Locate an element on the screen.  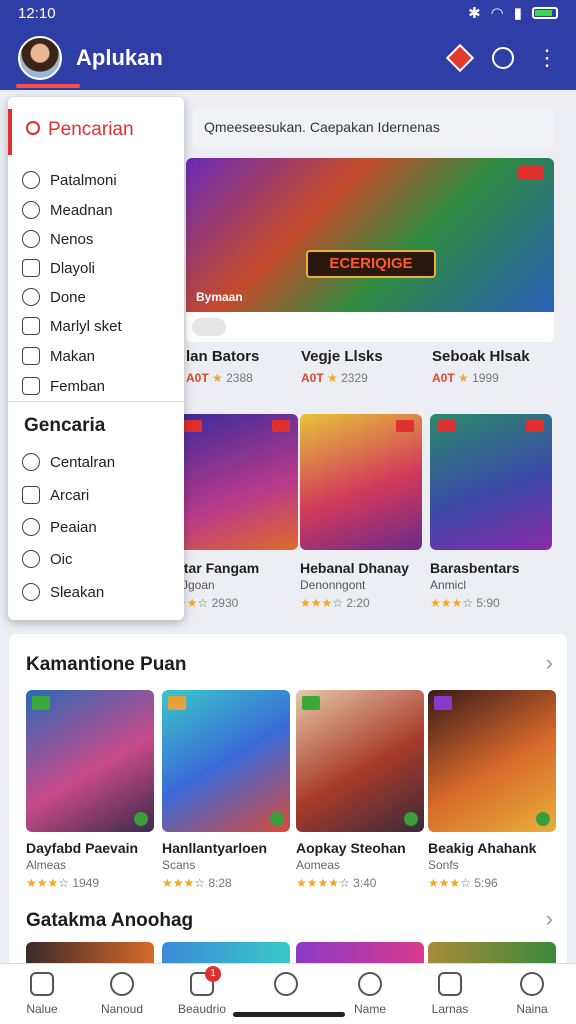
menu-item-label: Arcari is located at coordinates (70, 495).